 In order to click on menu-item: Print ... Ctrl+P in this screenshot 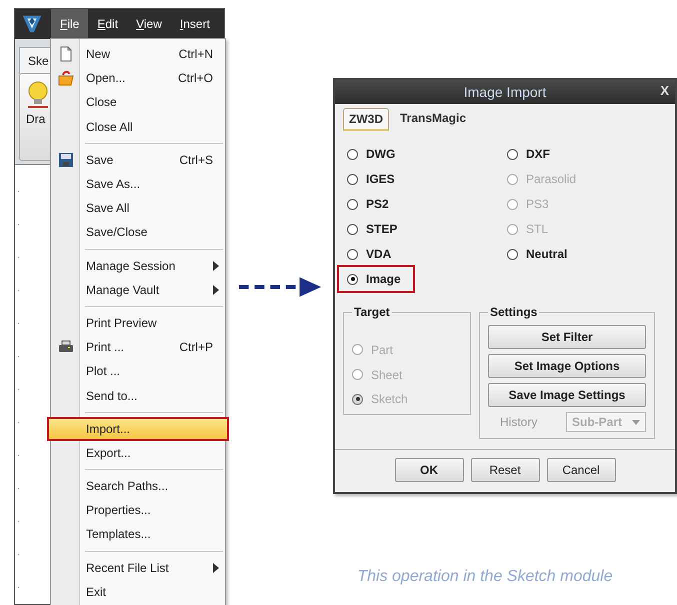, I will do `click(138, 347)`.